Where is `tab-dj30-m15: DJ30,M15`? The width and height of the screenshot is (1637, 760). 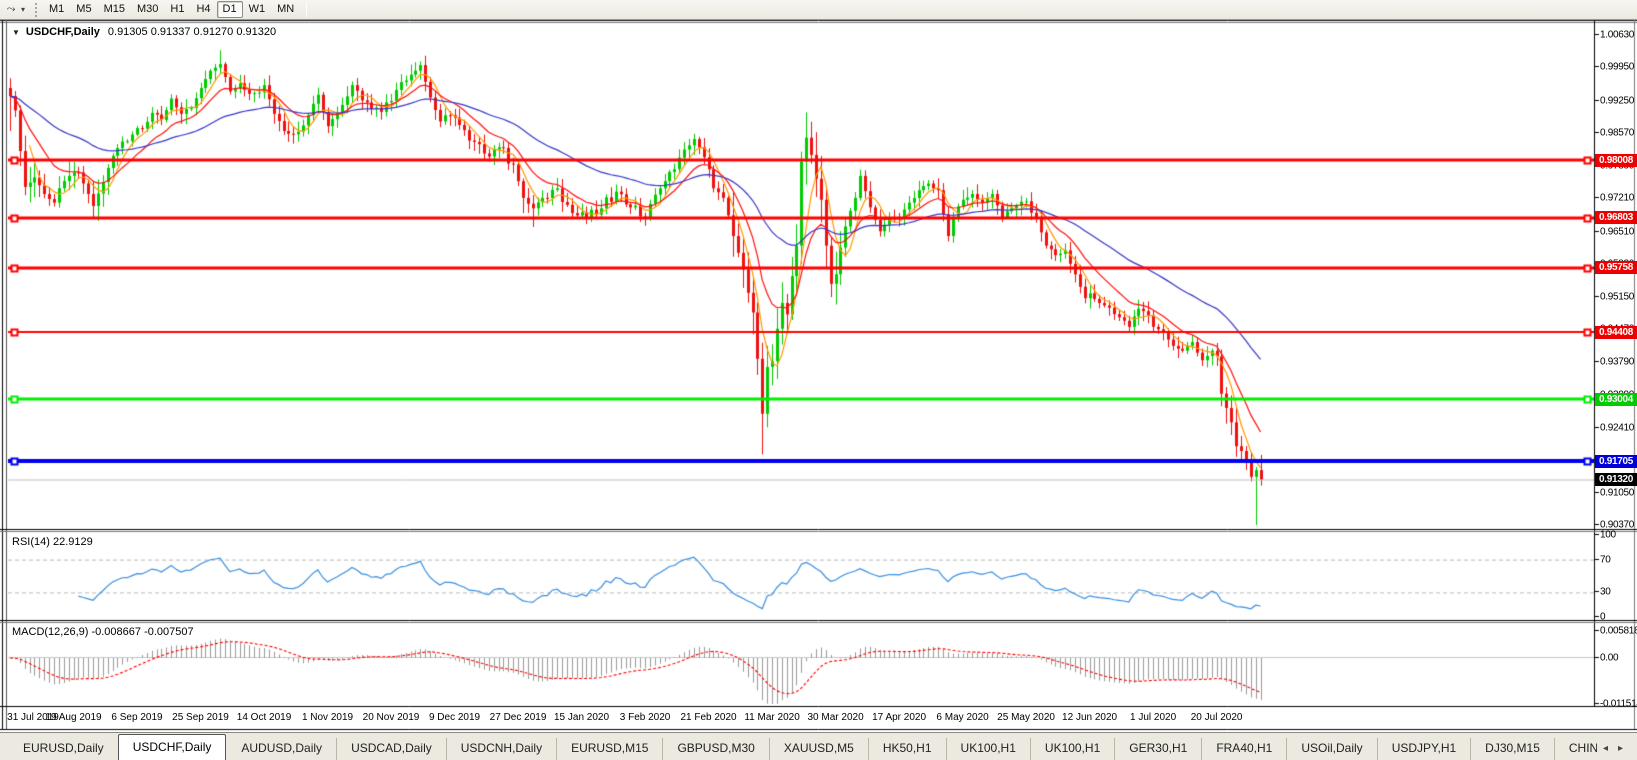 tab-dj30-m15: DJ30,M15 is located at coordinates (1512, 749).